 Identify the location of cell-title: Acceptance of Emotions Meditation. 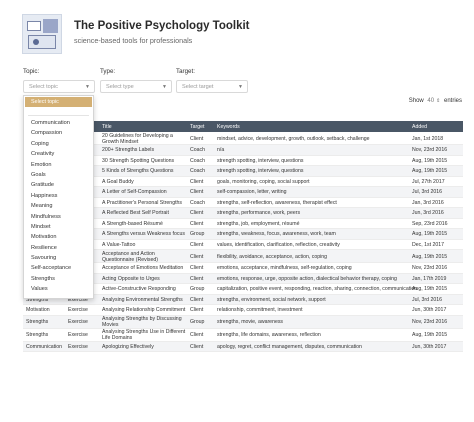
(145, 268).